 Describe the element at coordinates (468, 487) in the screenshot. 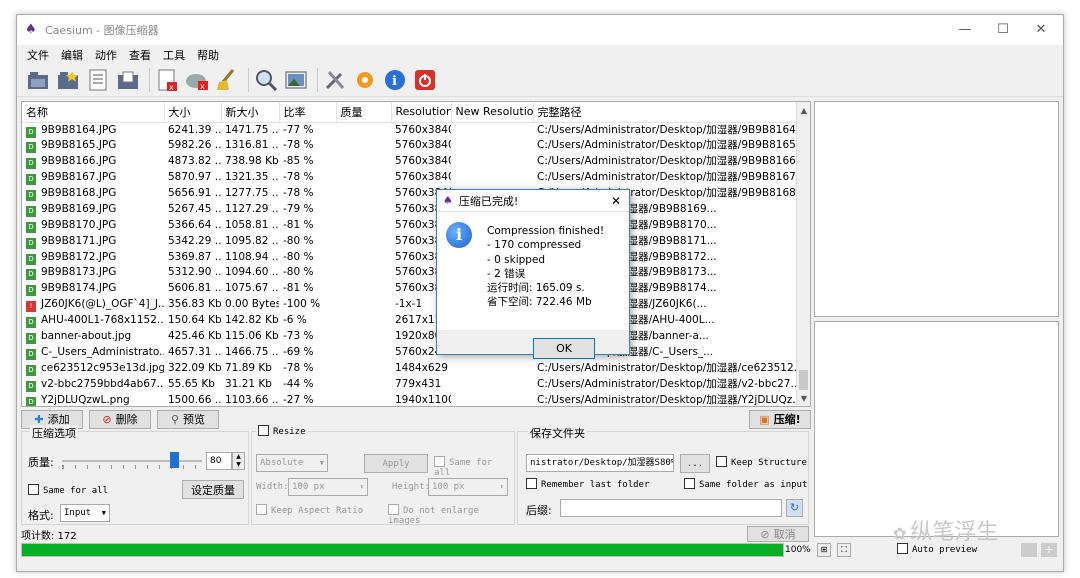

I see `height-input: 100 px ⬍` at that location.